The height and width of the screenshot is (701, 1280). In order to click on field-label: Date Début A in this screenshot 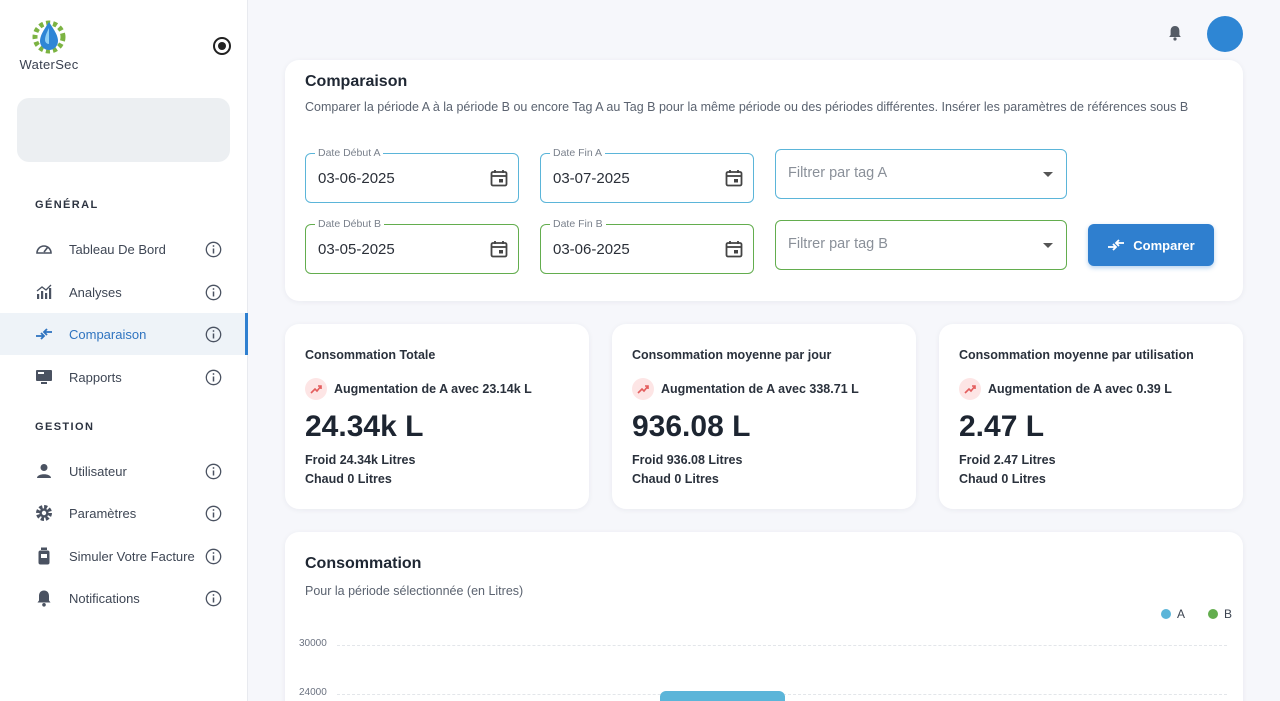, I will do `click(349, 153)`.